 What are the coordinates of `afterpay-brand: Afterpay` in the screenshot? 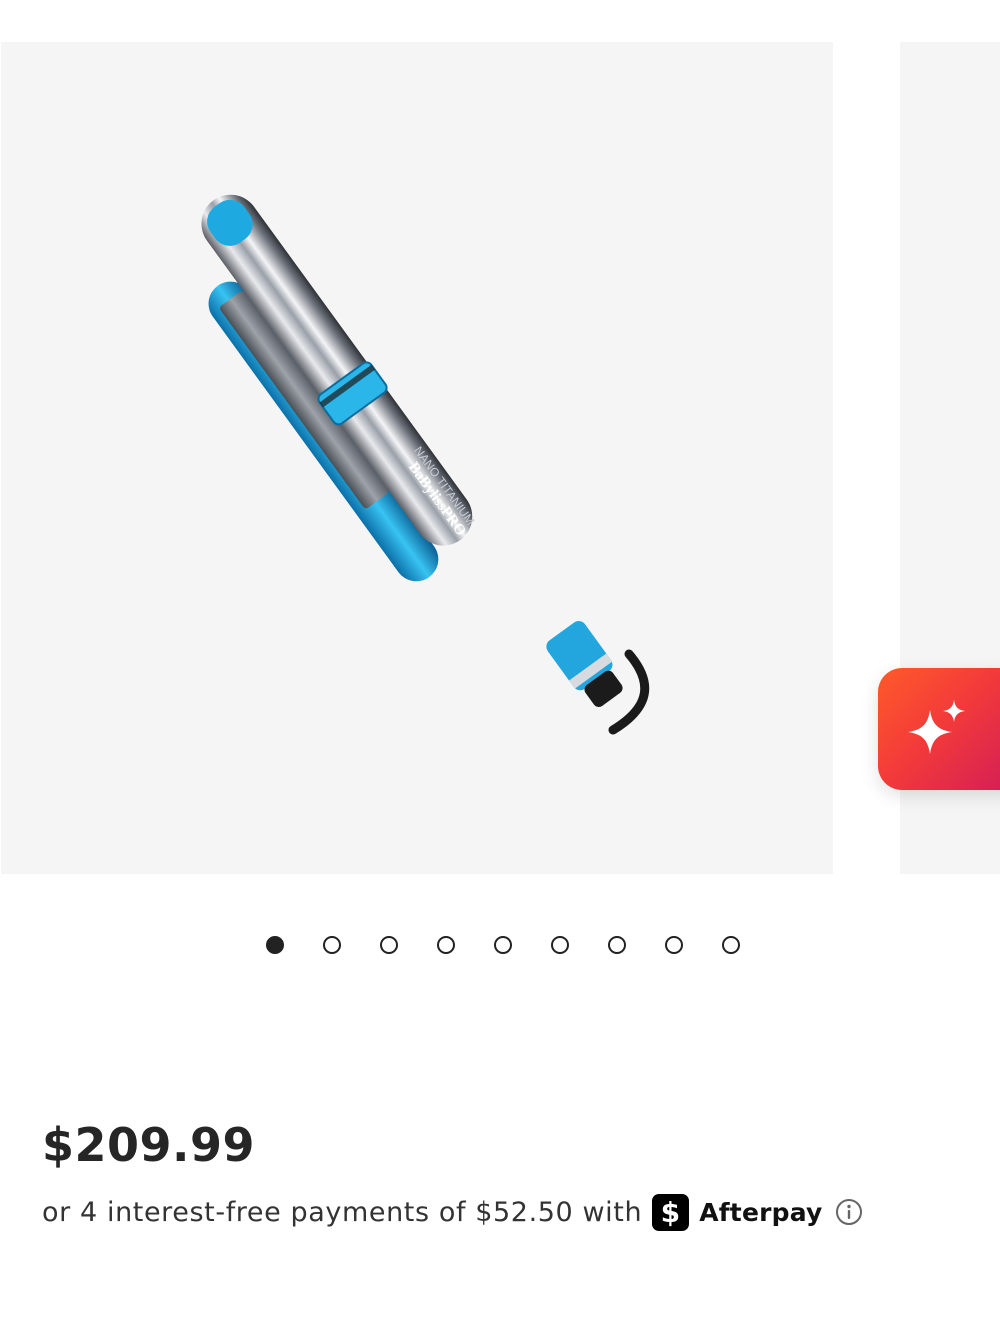 It's located at (761, 1212).